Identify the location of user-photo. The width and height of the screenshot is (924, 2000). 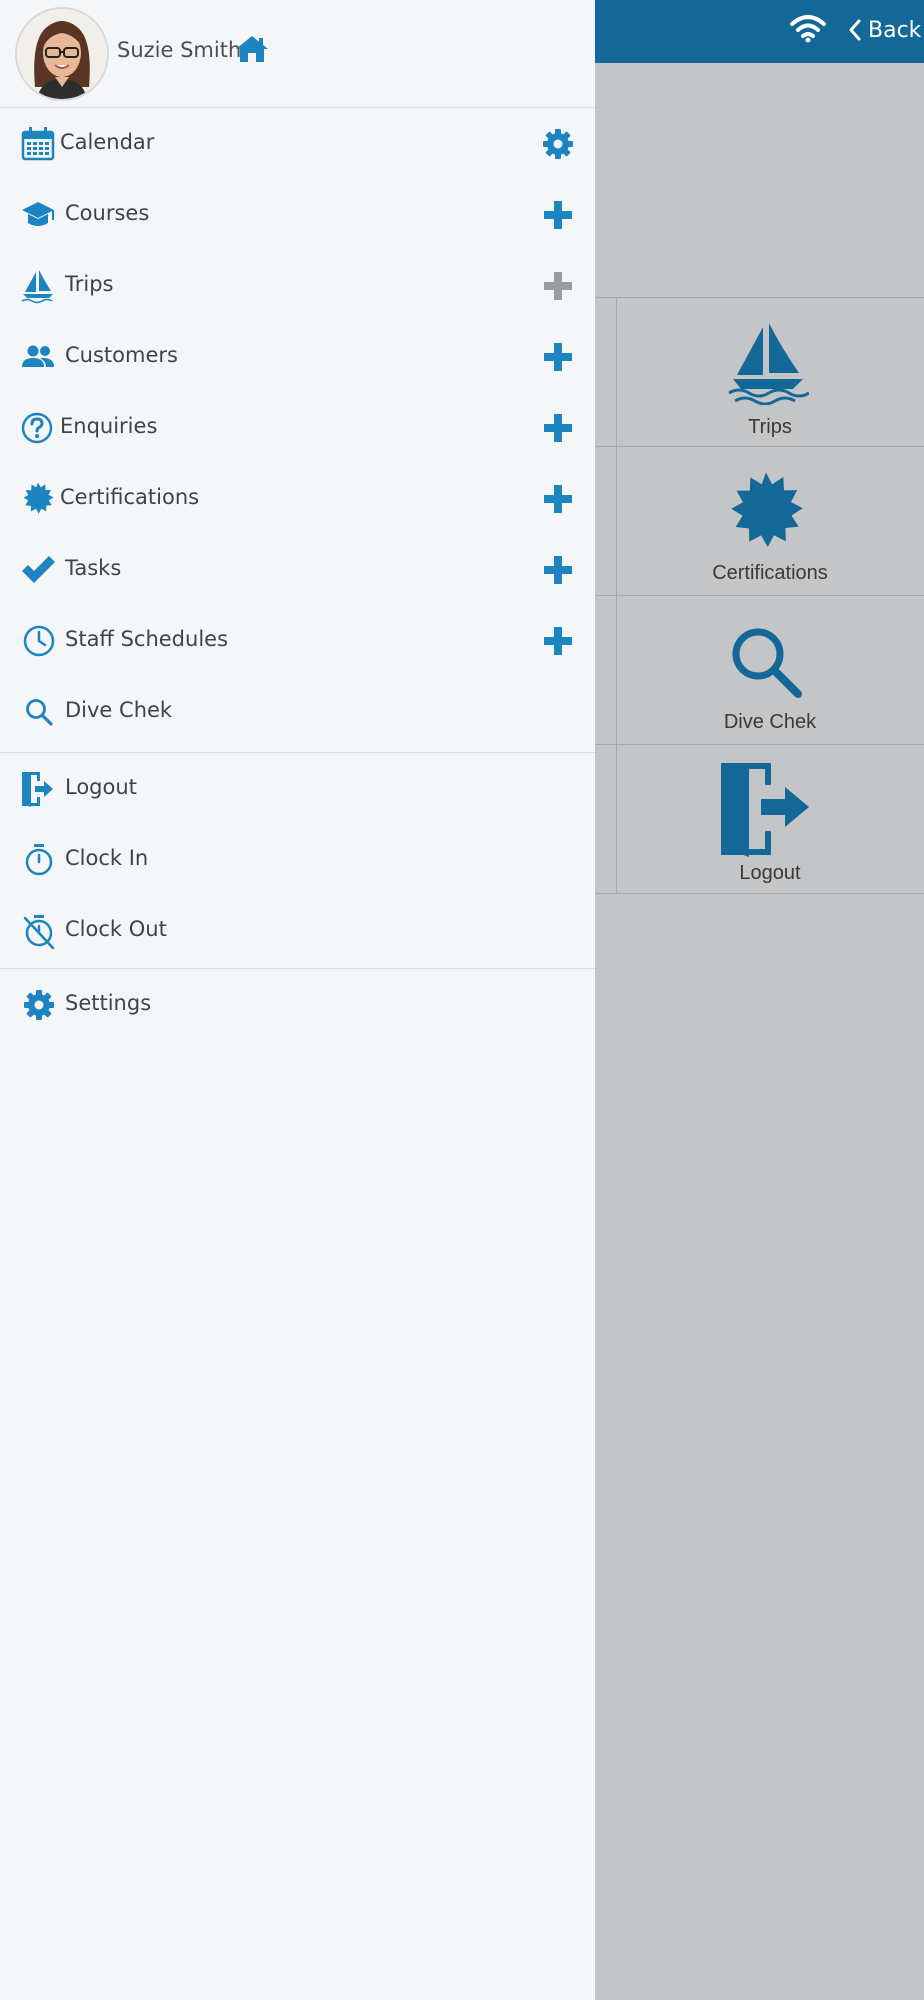
(62, 54).